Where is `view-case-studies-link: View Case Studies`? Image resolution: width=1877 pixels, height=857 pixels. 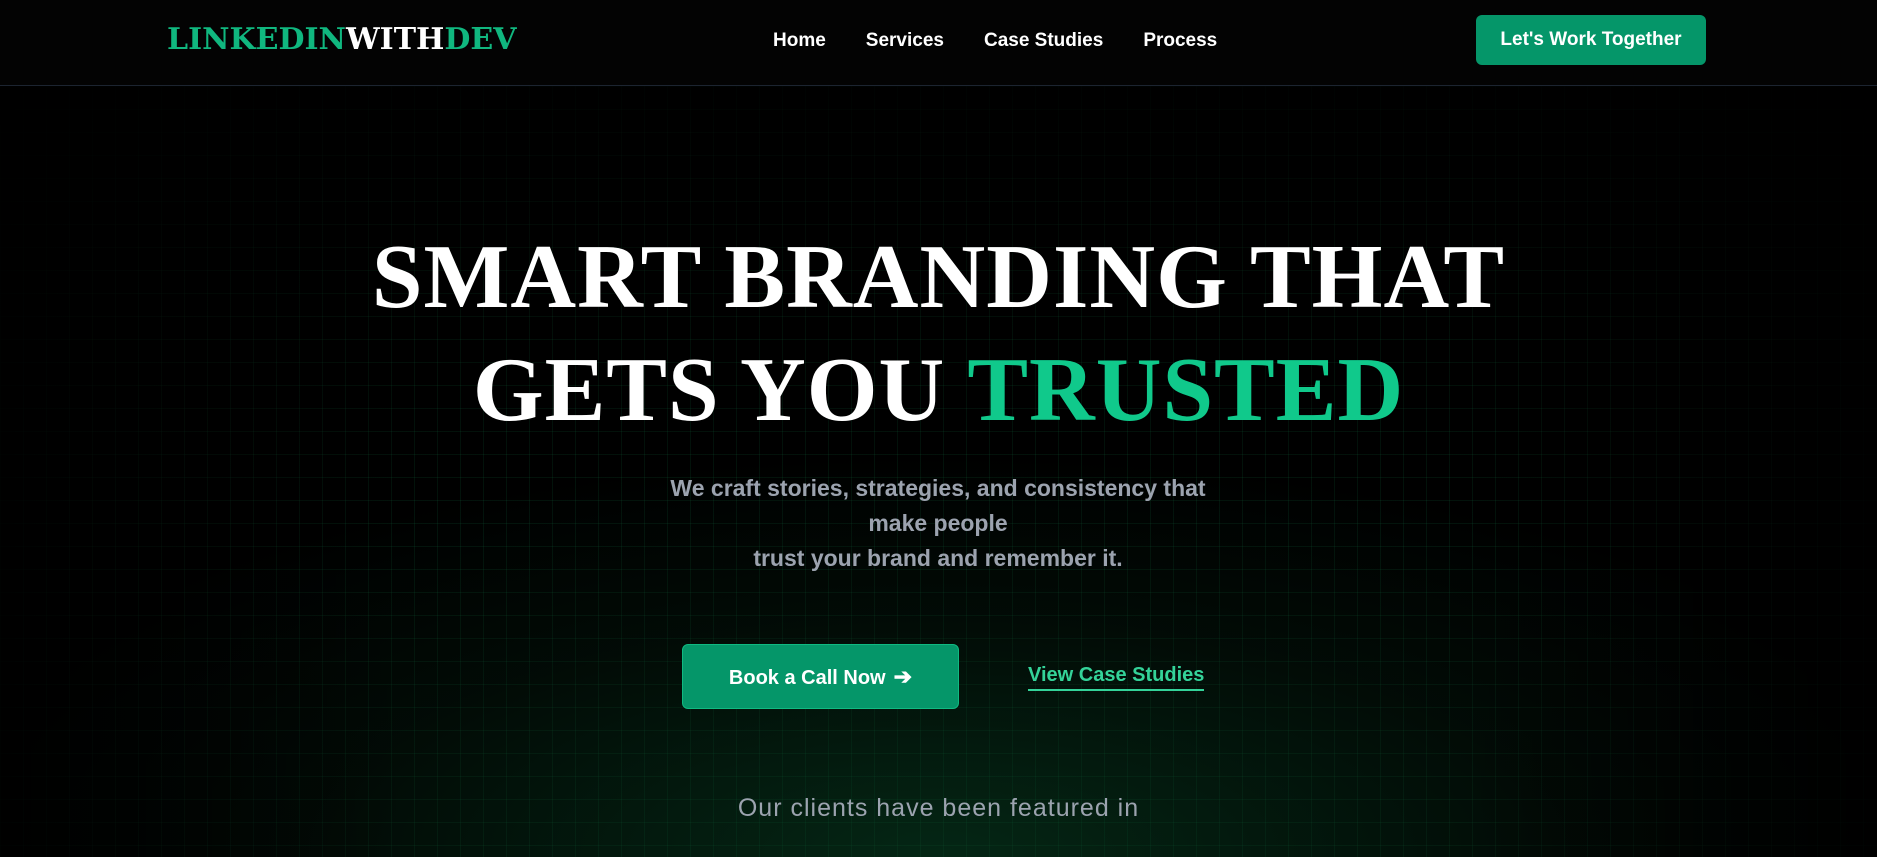 view-case-studies-link: View Case Studies is located at coordinates (1116, 676).